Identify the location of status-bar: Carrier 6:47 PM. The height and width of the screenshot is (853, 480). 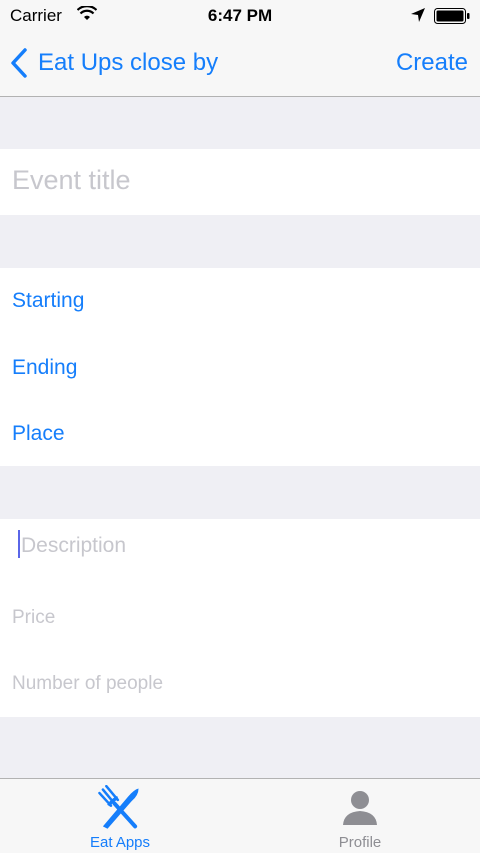
(240, 16).